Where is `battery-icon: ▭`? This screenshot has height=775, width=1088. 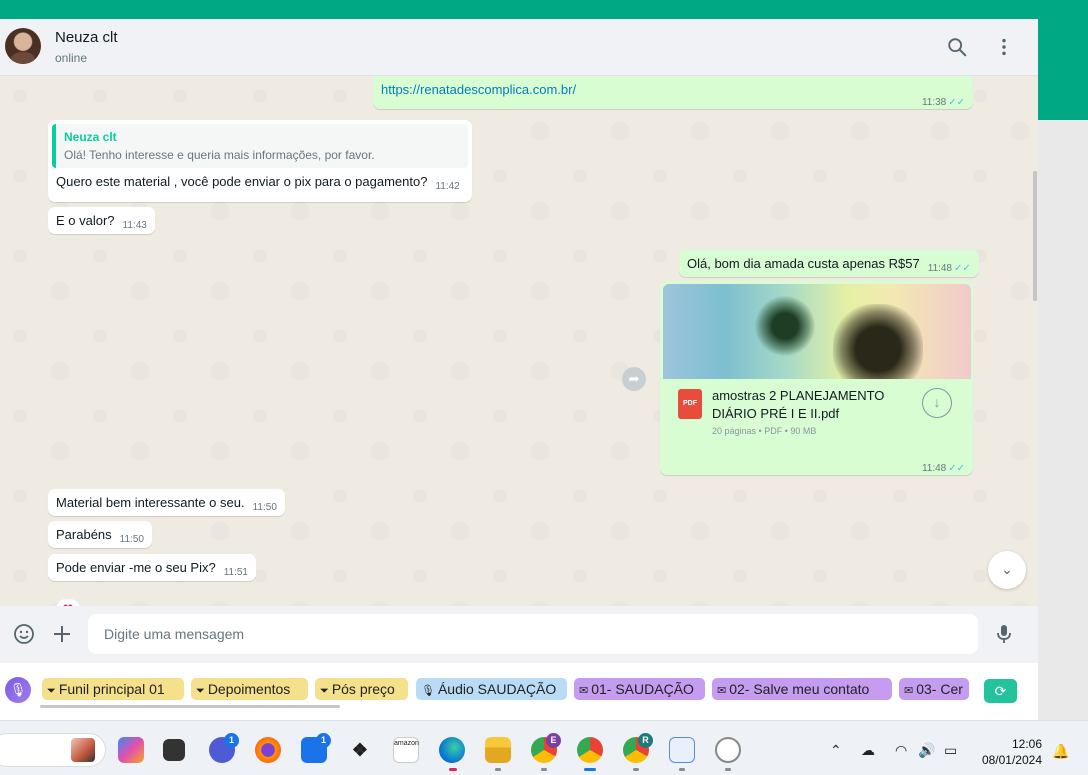
battery-icon: ▭ is located at coordinates (950, 750).